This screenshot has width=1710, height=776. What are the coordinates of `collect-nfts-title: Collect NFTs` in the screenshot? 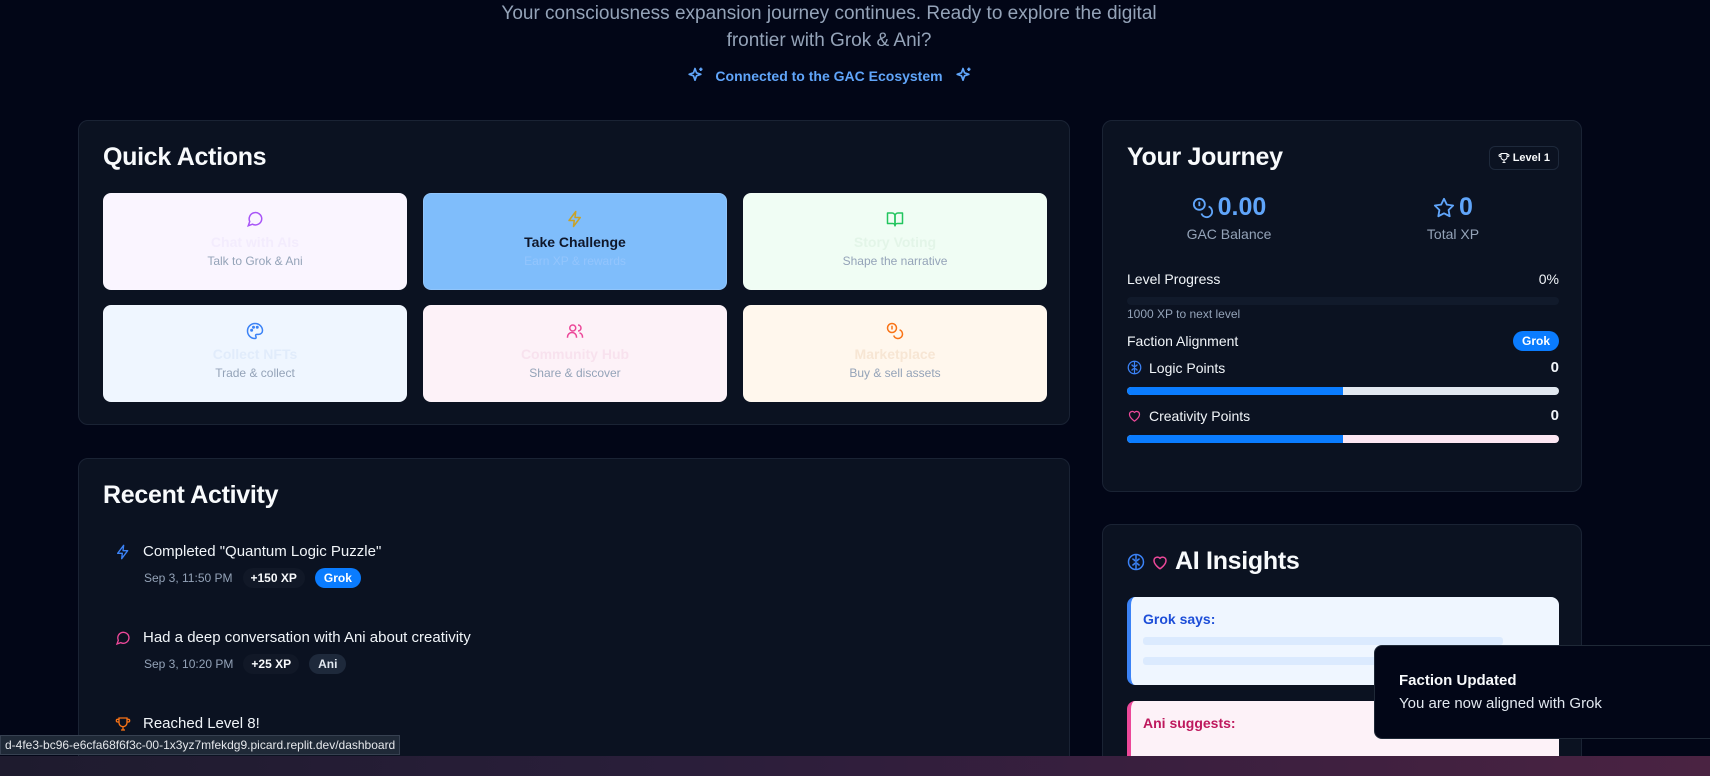 It's located at (255, 354).